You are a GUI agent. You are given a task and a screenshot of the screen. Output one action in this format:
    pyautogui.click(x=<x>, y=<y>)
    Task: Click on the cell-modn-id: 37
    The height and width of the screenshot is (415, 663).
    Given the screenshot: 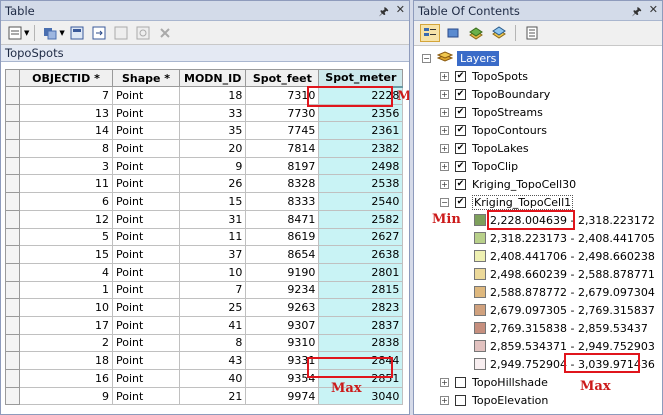 What is the action you would take?
    pyautogui.click(x=212, y=254)
    